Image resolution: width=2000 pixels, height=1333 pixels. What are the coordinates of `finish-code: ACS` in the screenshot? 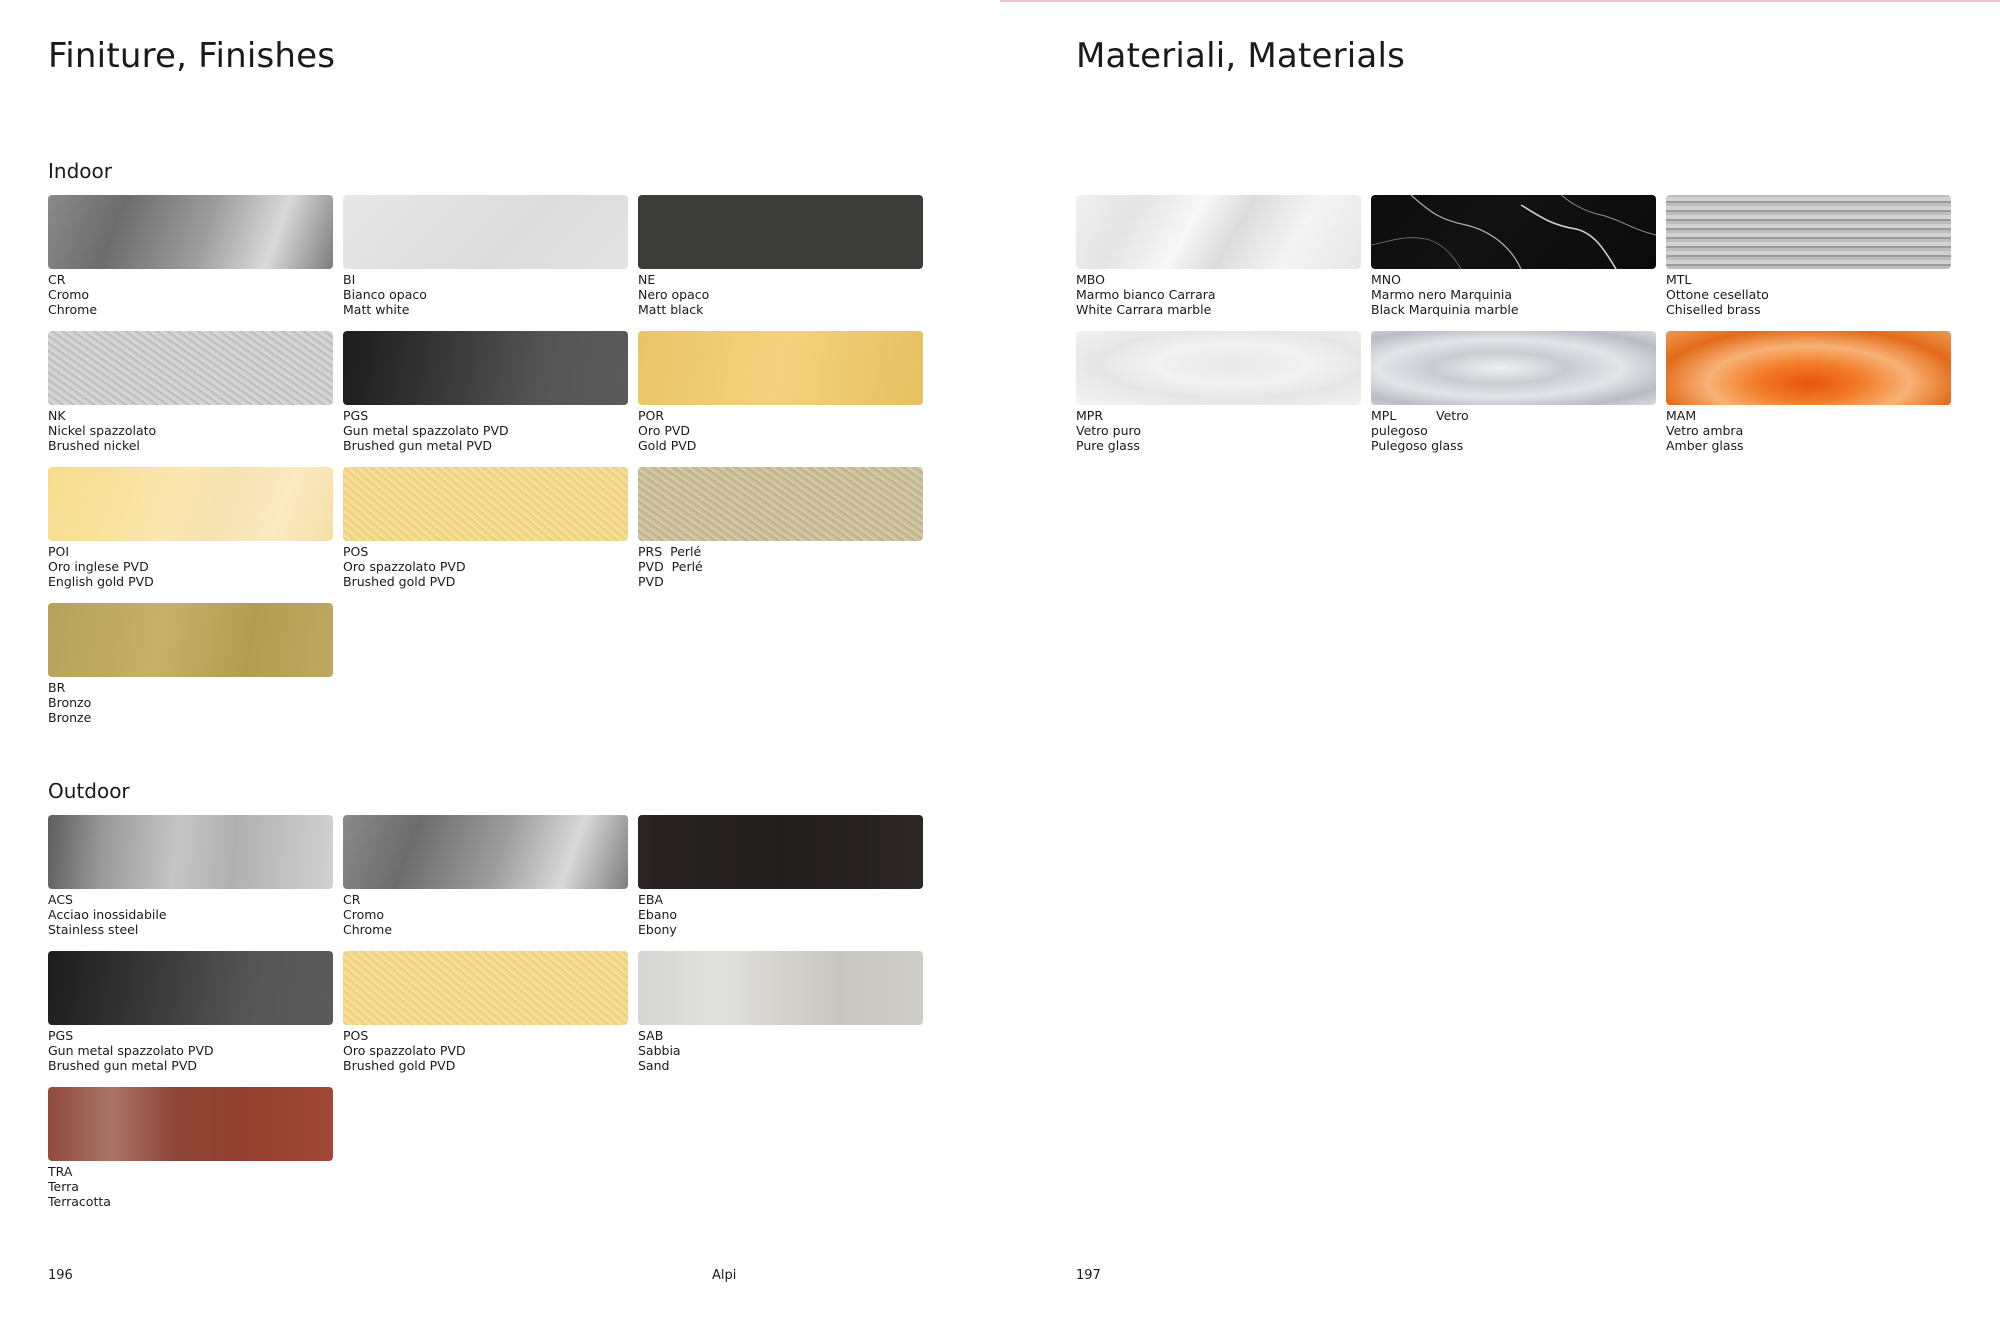 It's located at (60, 899).